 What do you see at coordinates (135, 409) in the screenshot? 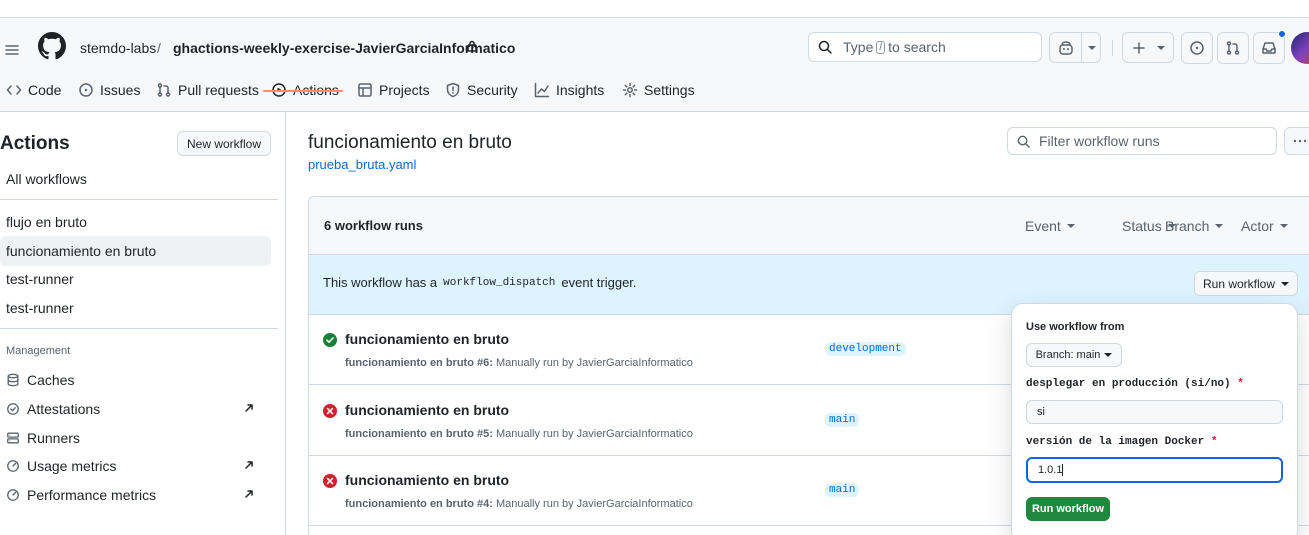
I see `sidebar-item-attestations: Attestations` at bounding box center [135, 409].